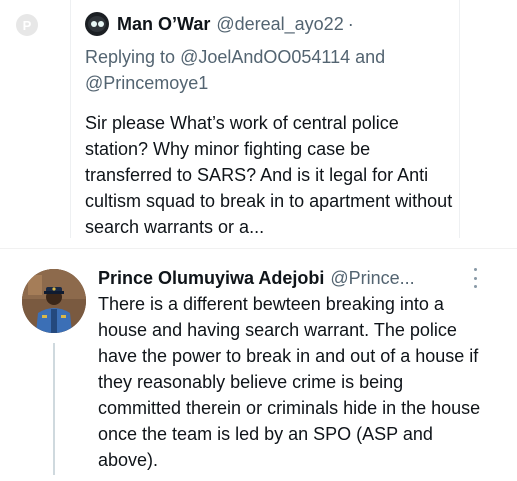  I want to click on reply-author-name: Prince Olumuyiwa Adejobi, so click(211, 278).